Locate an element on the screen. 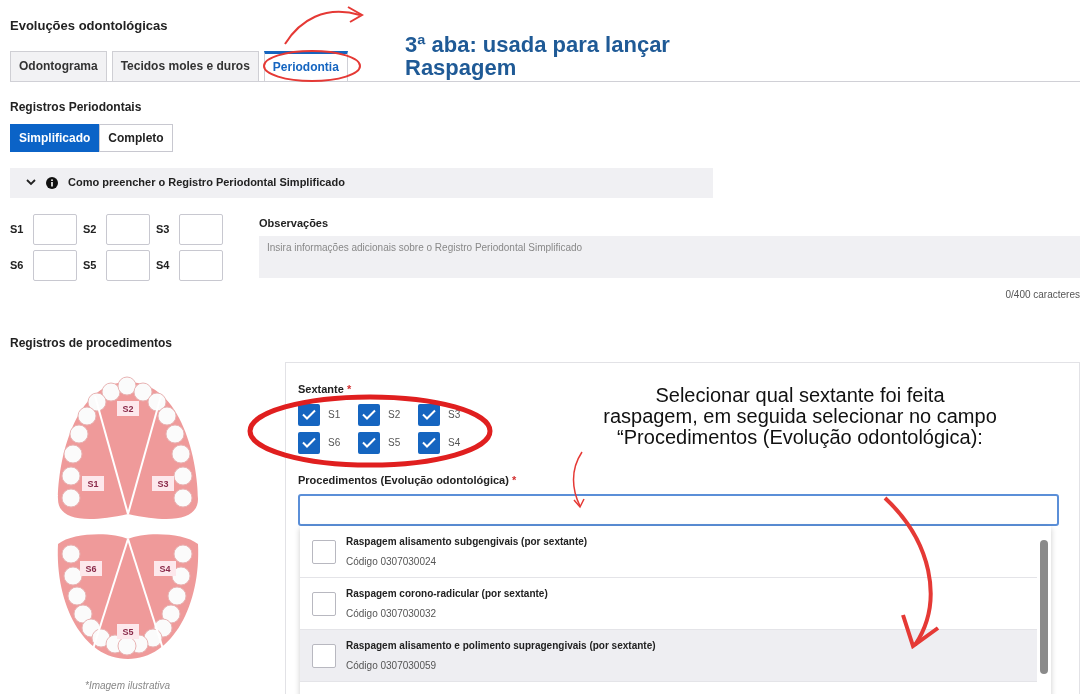 The width and height of the screenshot is (1080, 694). annotation-title: 3ª aba: usada para lançar Raspagem is located at coordinates (537, 56).